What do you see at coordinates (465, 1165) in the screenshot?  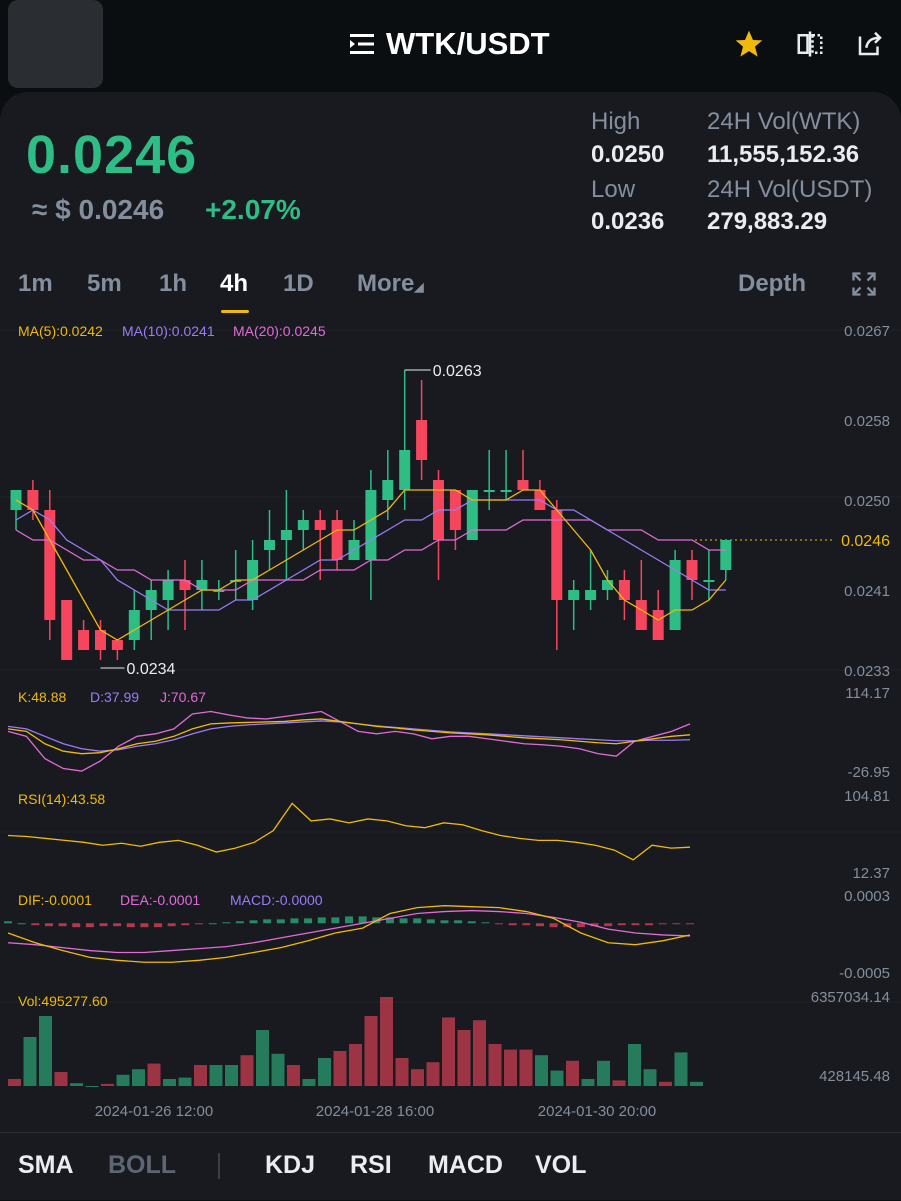 I see `tab-macd: MACD` at bounding box center [465, 1165].